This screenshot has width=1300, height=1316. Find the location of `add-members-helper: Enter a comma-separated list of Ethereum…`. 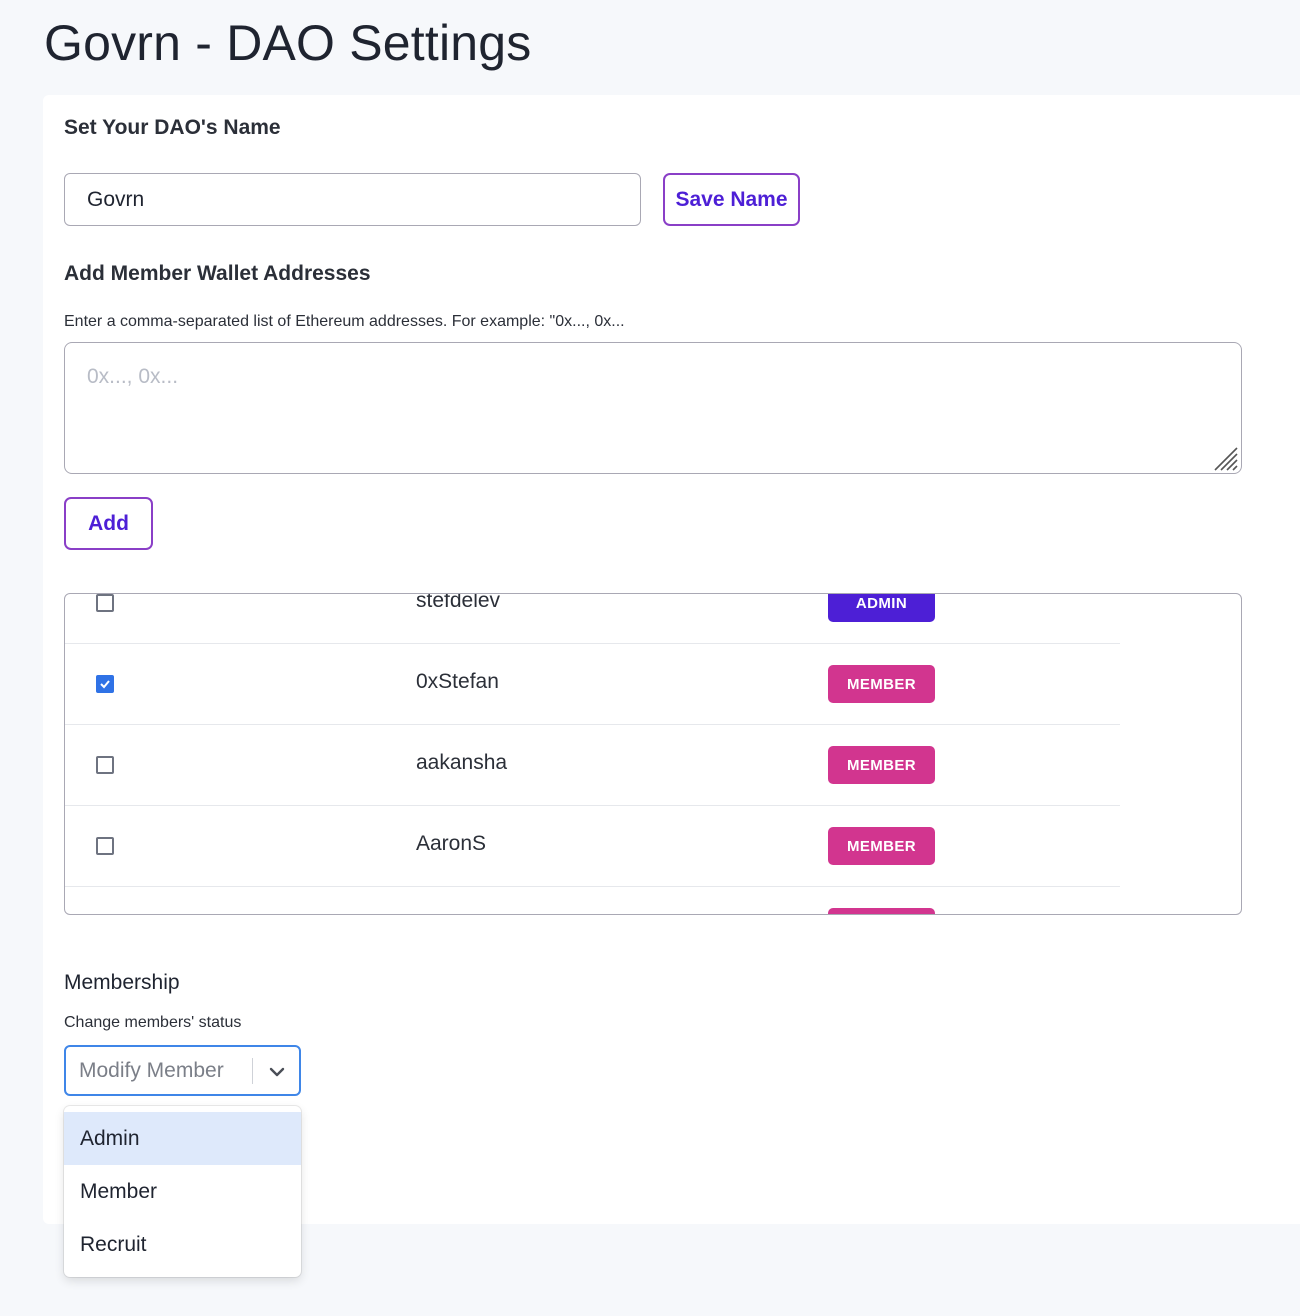

add-members-helper: Enter a comma-separated list of Ethereum… is located at coordinates (344, 321).